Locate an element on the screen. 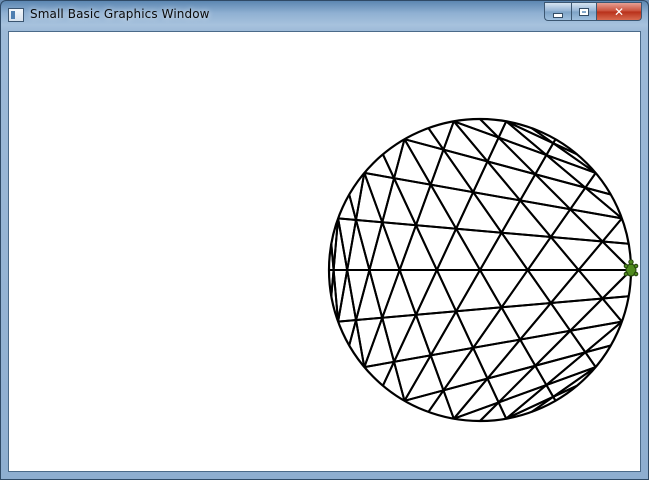  app-icon is located at coordinates (16, 15).